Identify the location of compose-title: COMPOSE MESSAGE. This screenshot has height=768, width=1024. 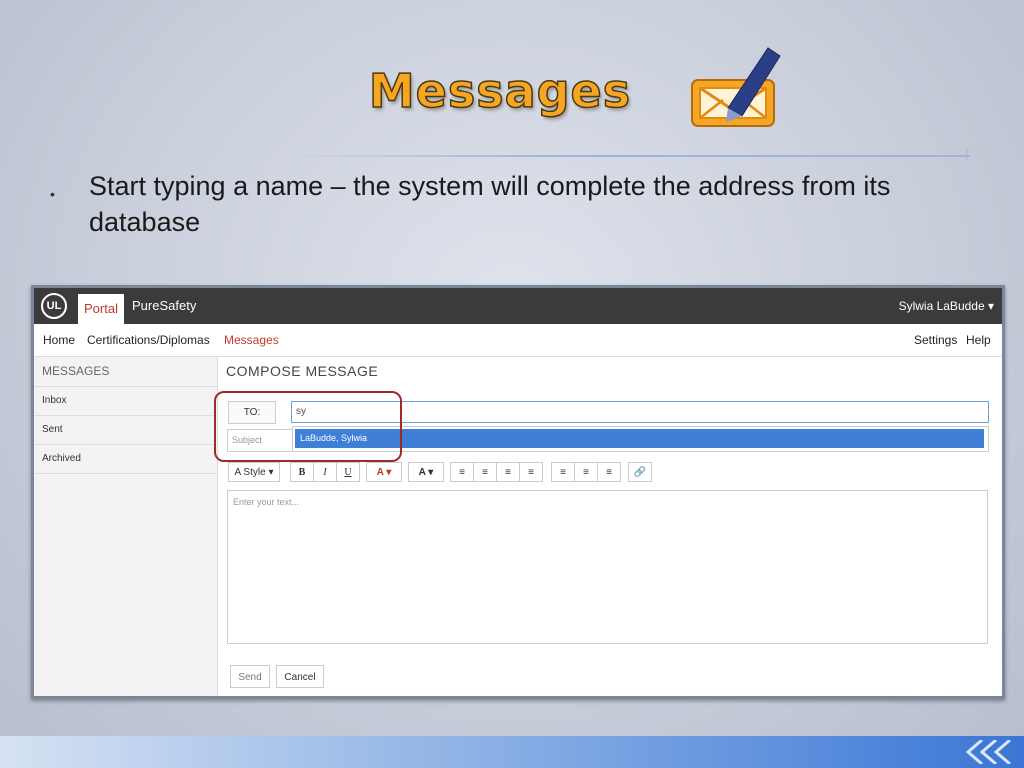
(302, 371).